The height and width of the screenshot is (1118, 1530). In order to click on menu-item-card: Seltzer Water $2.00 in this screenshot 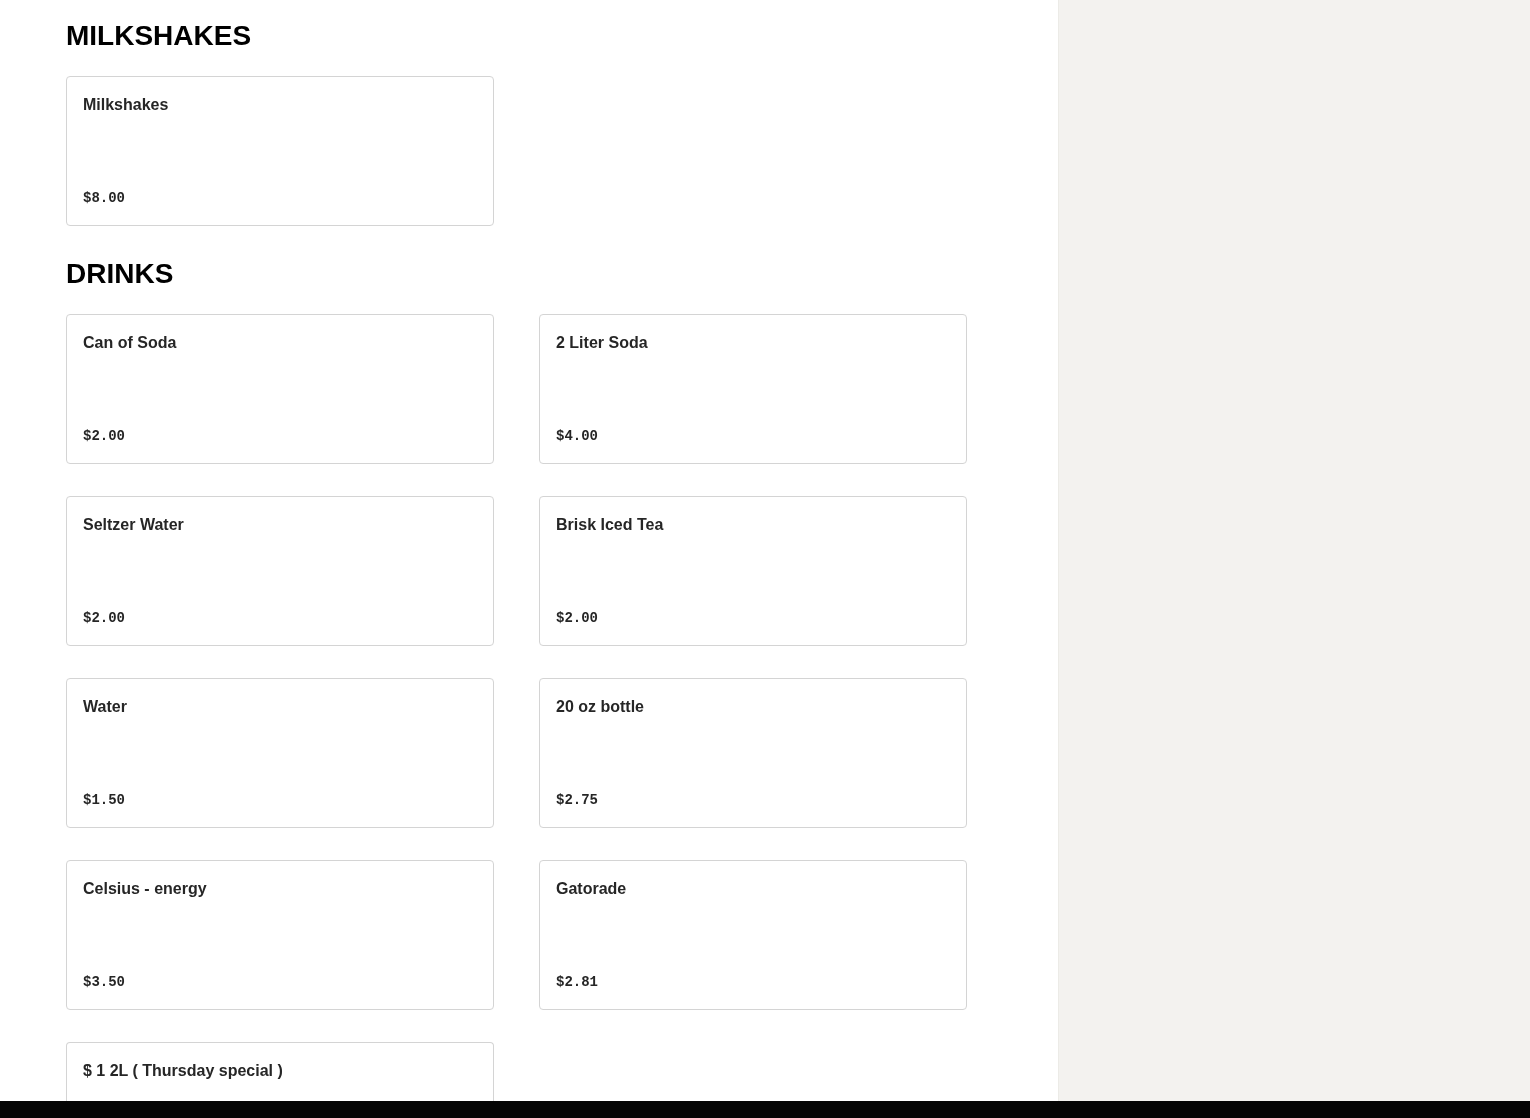, I will do `click(280, 571)`.